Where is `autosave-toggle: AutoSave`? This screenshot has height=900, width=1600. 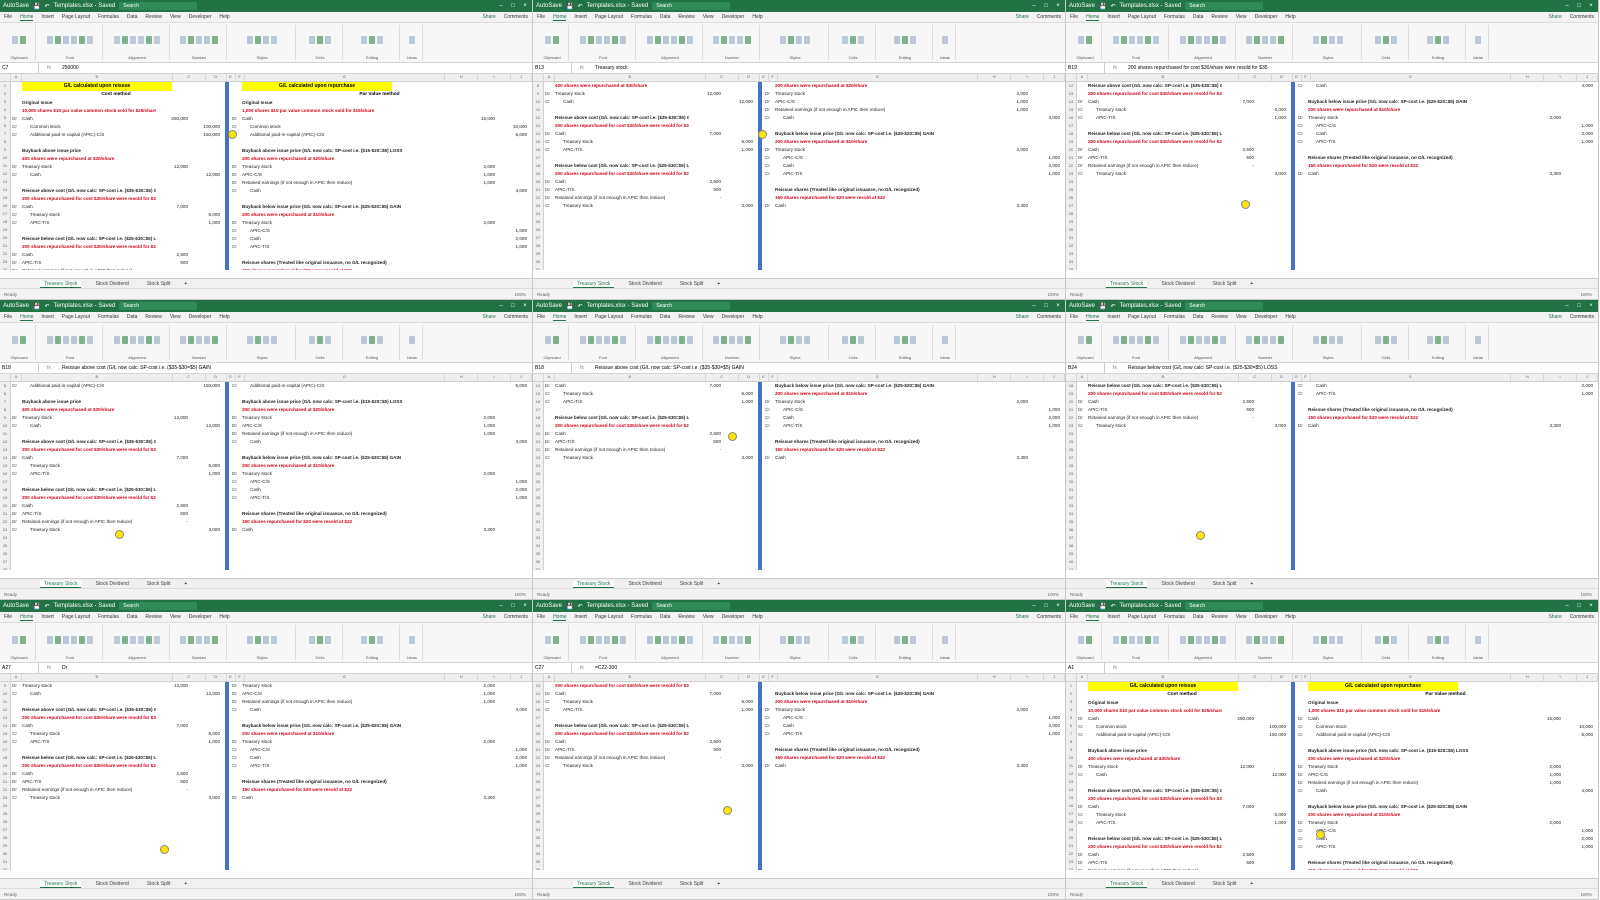 autosave-toggle: AutoSave is located at coordinates (549, 606).